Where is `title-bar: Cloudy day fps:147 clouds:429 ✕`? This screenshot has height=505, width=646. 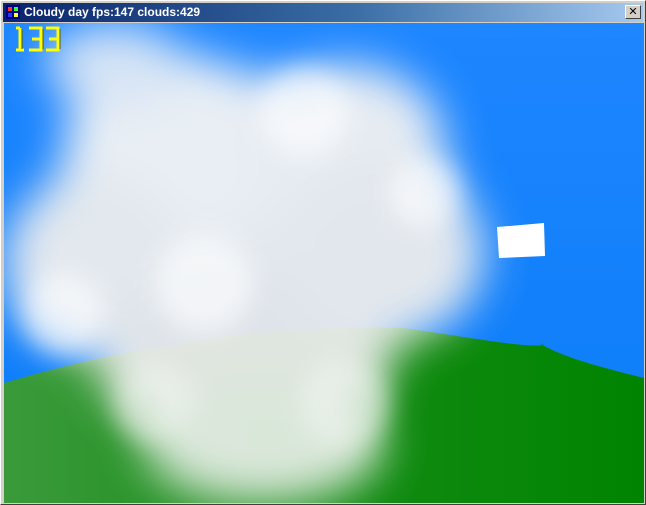 title-bar: Cloudy day fps:147 clouds:429 ✕ is located at coordinates (323, 12).